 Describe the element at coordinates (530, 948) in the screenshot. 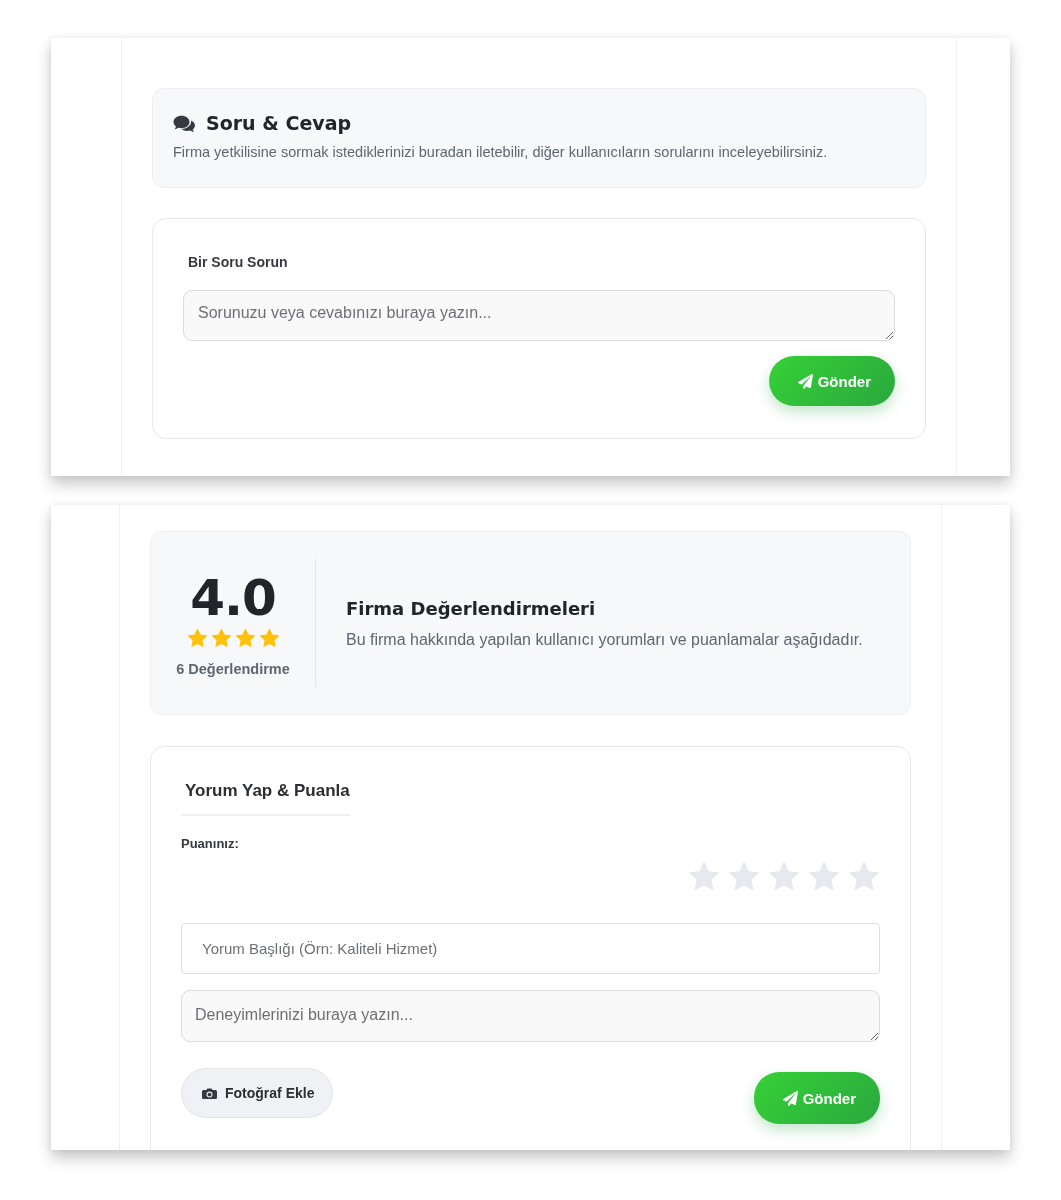

I see `review-title-input: Yorum Başlığı (Örn: Kaliteli Hizmet)` at that location.